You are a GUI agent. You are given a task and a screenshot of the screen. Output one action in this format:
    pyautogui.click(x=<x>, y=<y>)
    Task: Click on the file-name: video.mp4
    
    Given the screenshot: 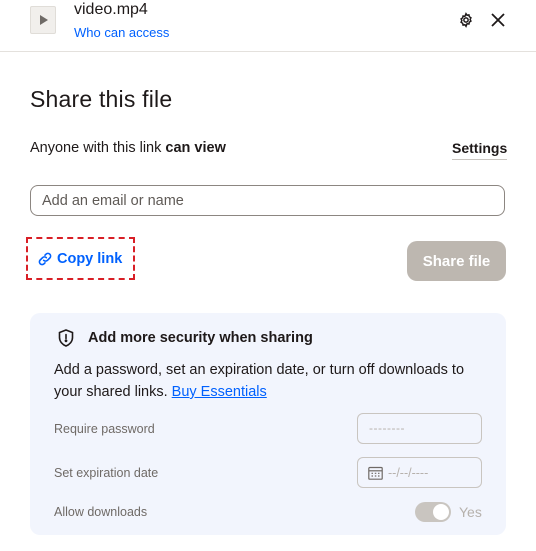 What is the action you would take?
    pyautogui.click(x=111, y=9)
    